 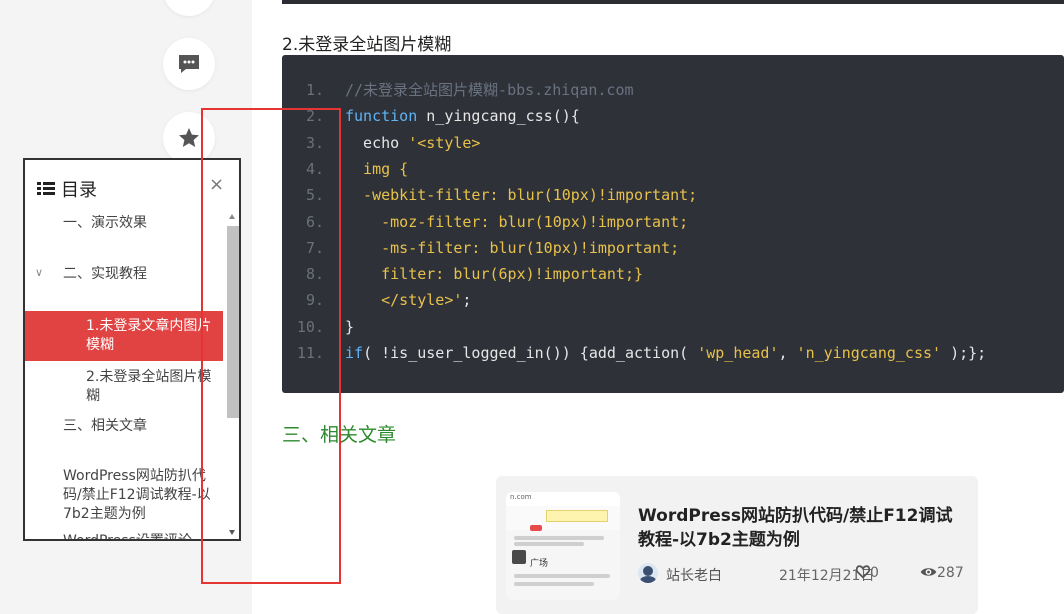 What do you see at coordinates (39, 272) in the screenshot?
I see `chevron-down-icon: ∨` at bounding box center [39, 272].